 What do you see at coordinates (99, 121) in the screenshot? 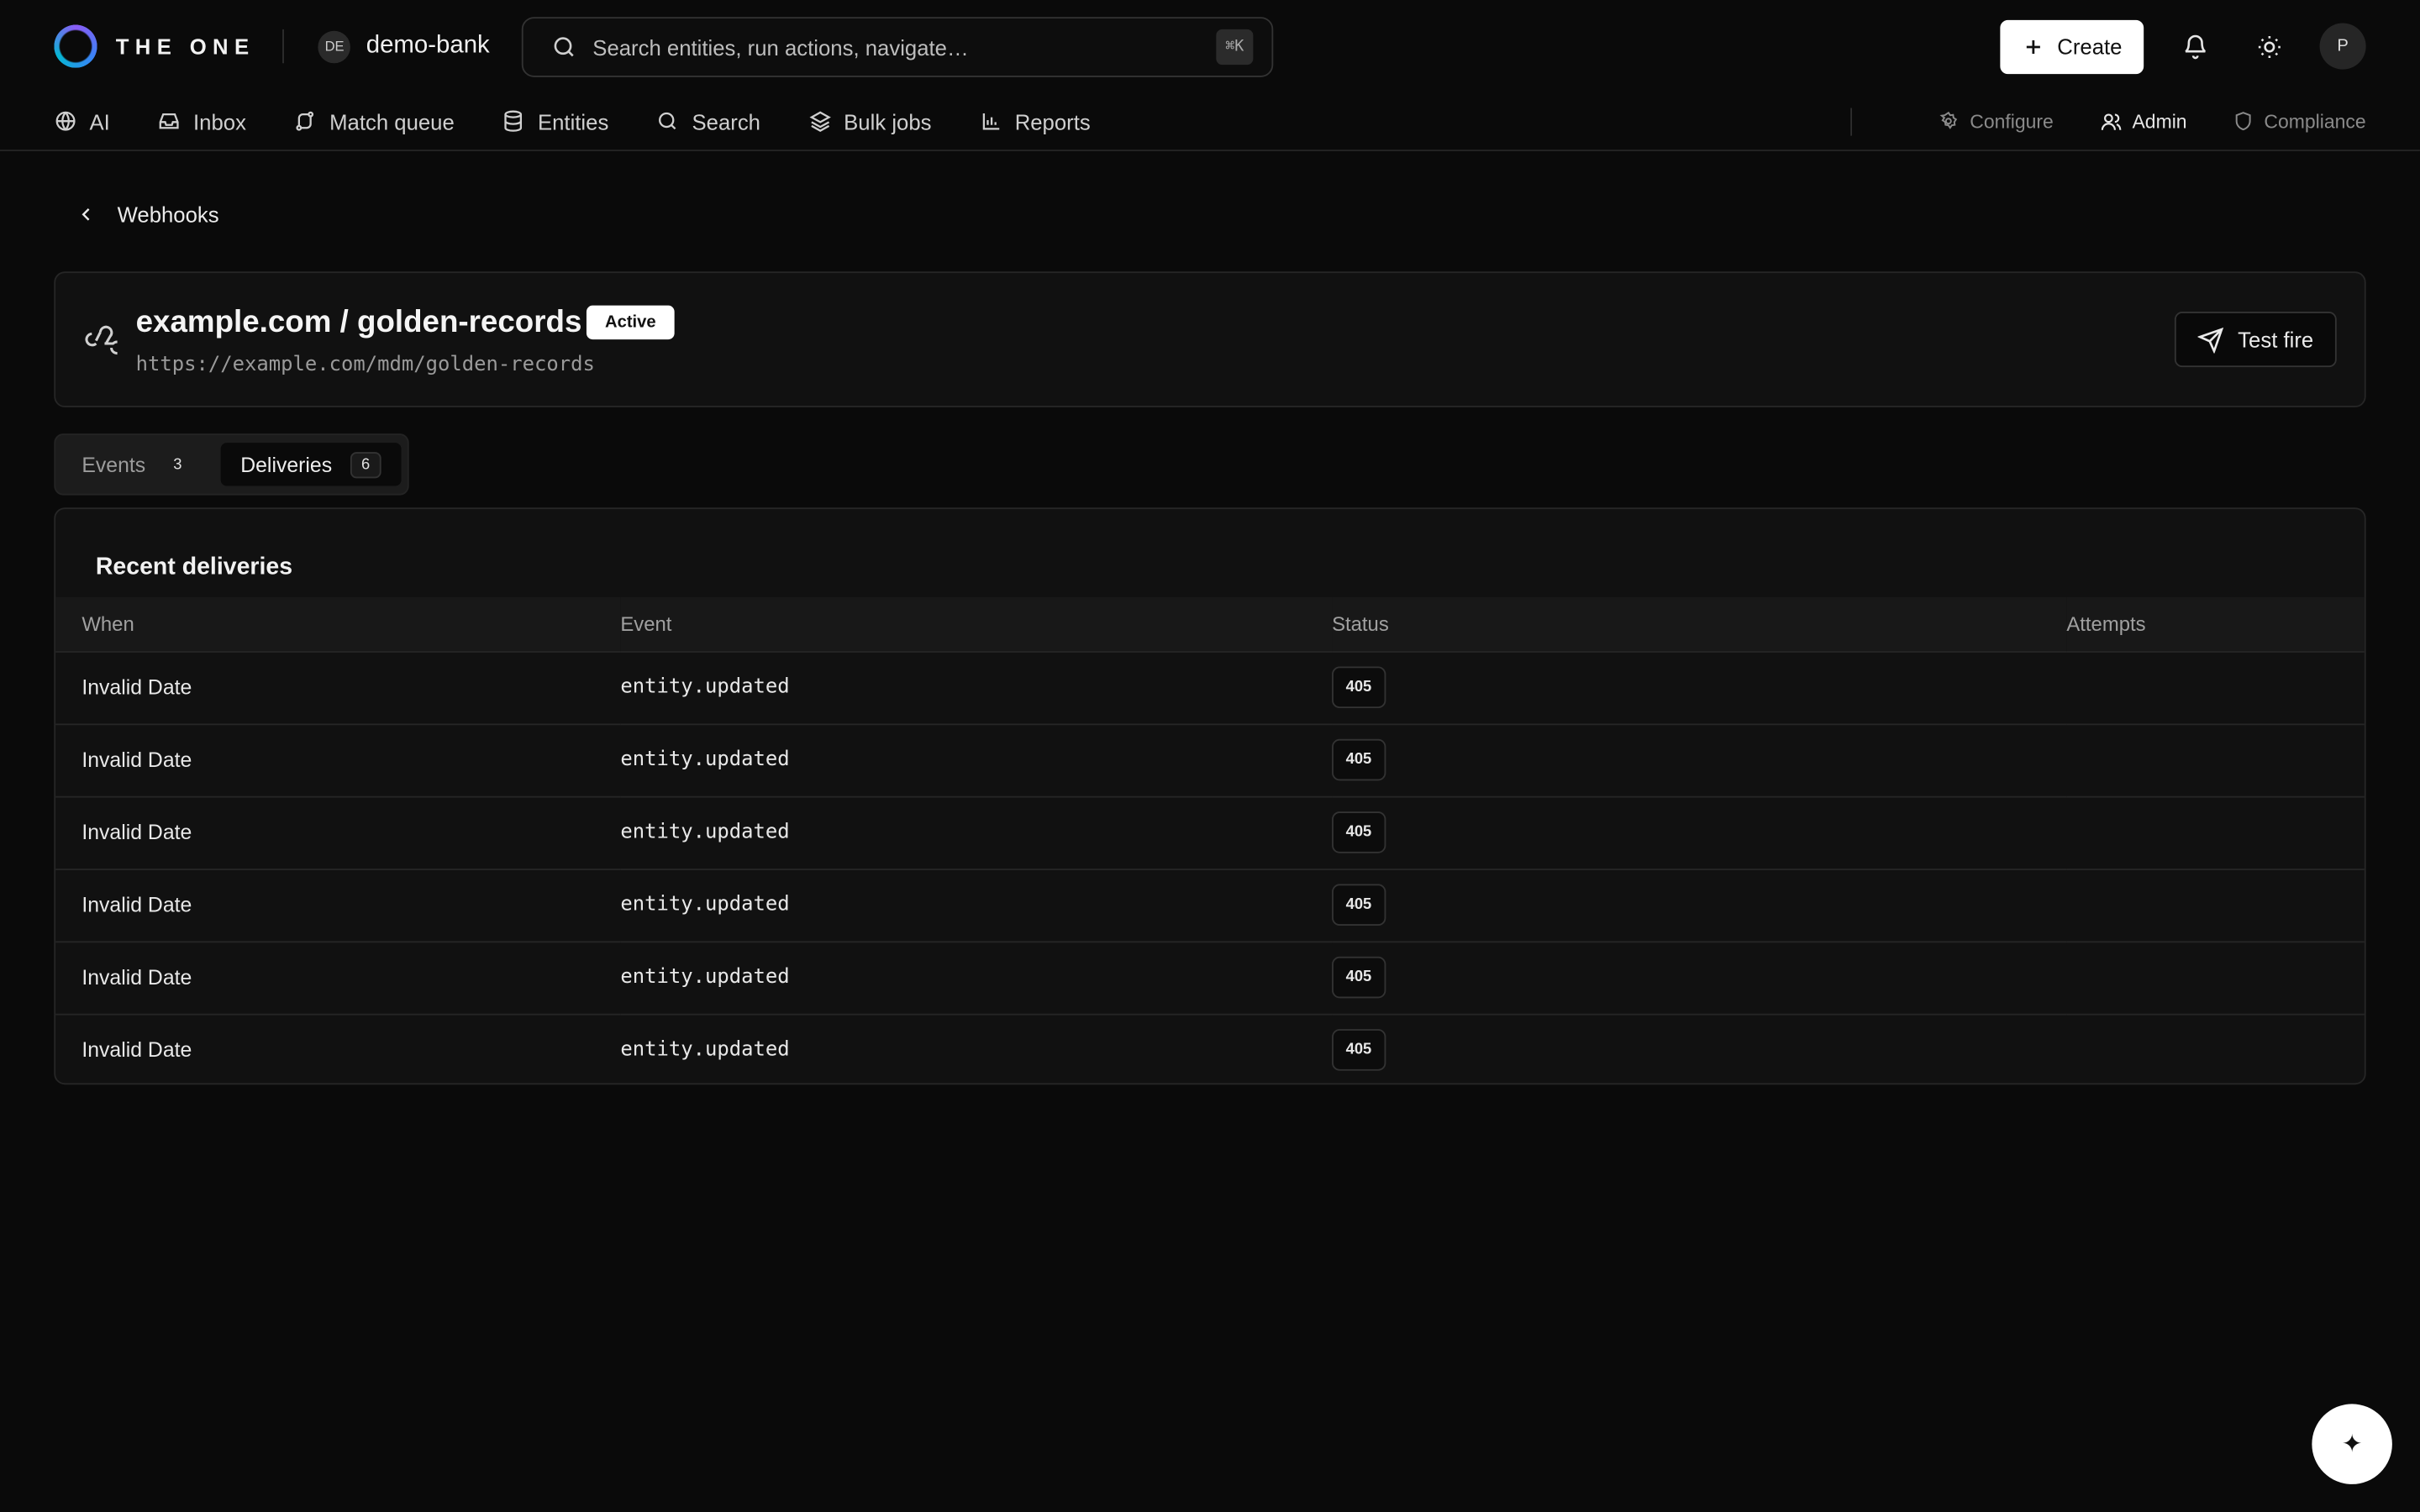
I see `nav-item-label: AI` at bounding box center [99, 121].